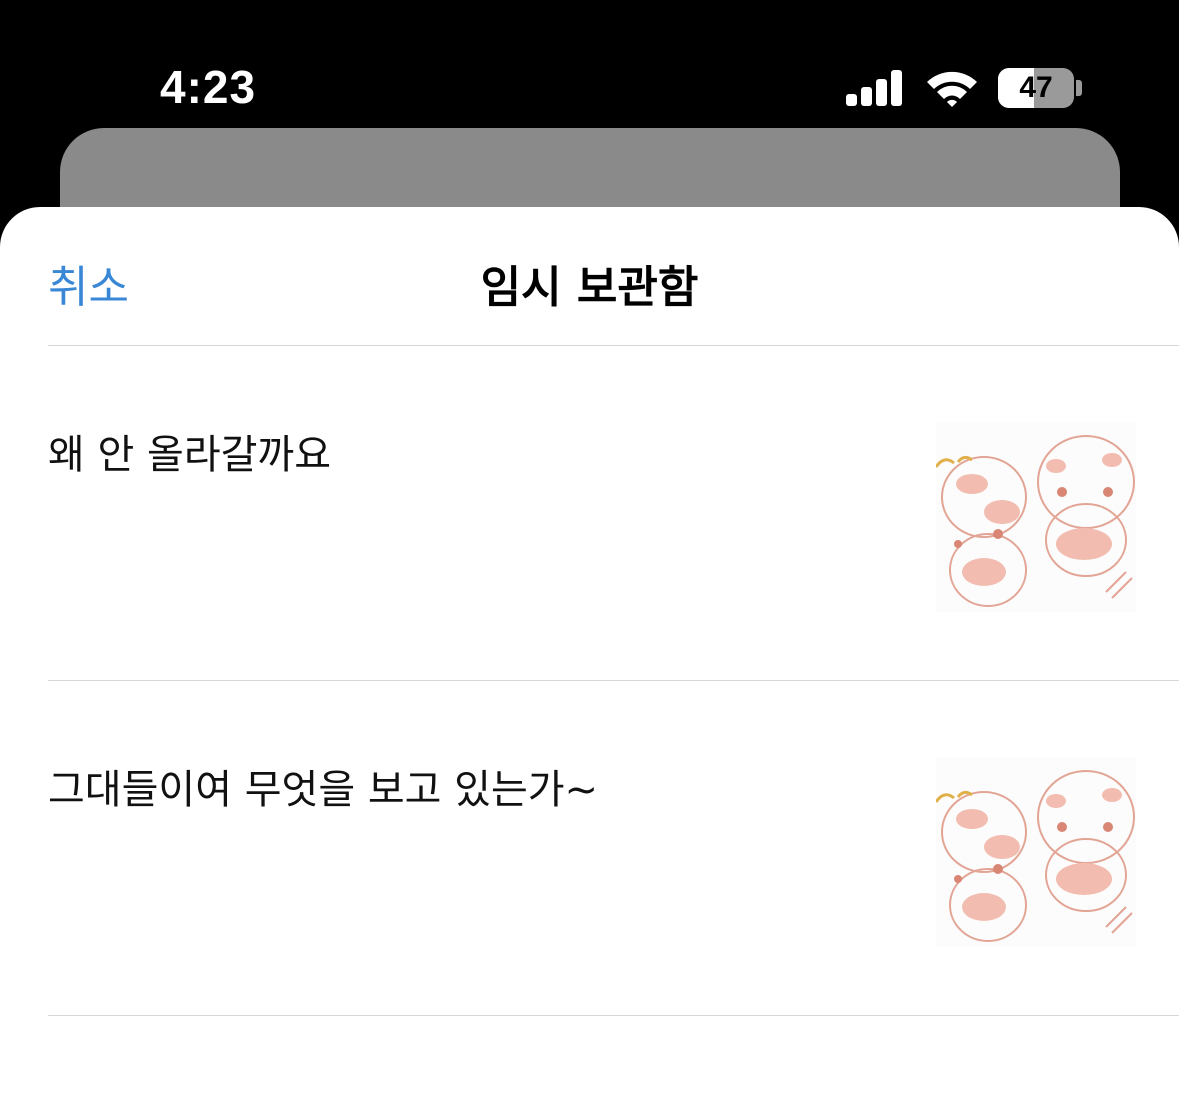 The width and height of the screenshot is (1179, 1107). I want to click on sheet-header: 취소 임시 보관함, so click(589, 276).